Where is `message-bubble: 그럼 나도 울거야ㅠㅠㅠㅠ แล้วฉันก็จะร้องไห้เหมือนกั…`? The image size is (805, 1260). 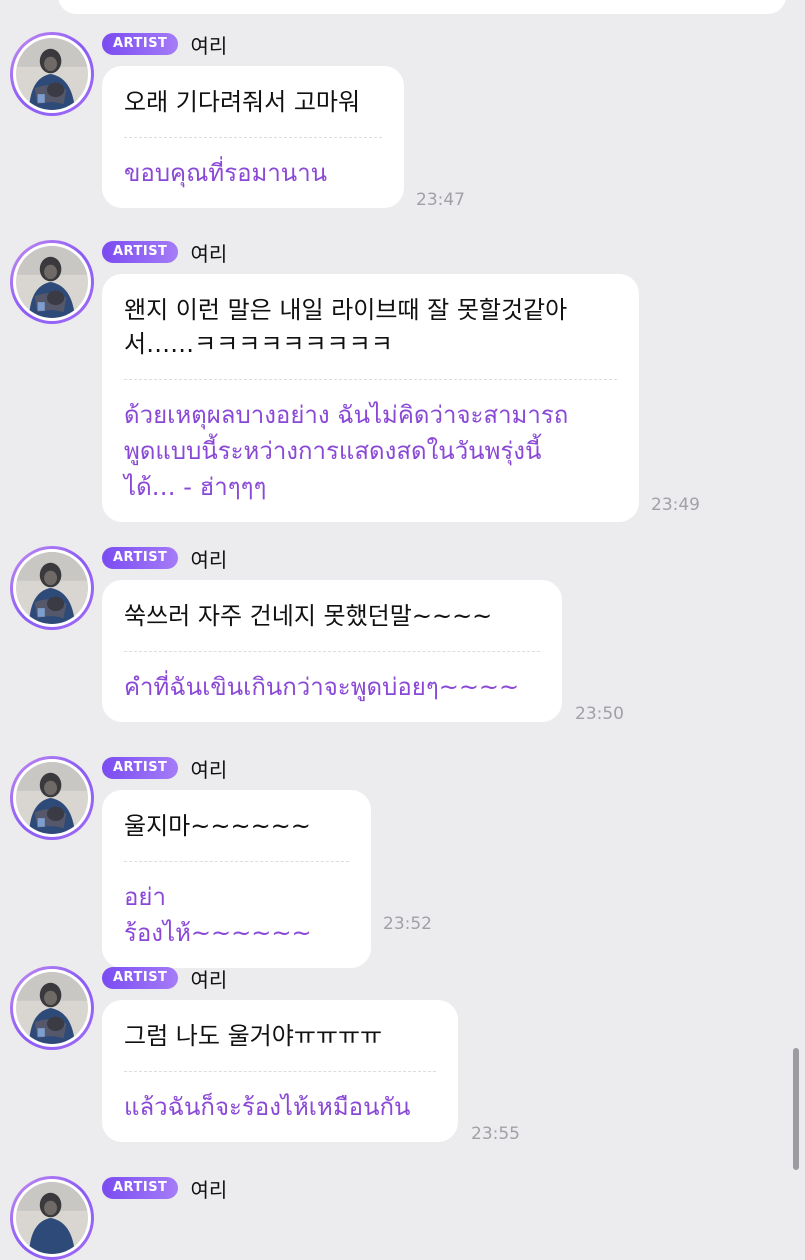
message-bubble: 그럼 나도 울거야ㅠㅠㅠㅠ แล้วฉันก็จะร้องไห้เหมือนกั… is located at coordinates (280, 1071).